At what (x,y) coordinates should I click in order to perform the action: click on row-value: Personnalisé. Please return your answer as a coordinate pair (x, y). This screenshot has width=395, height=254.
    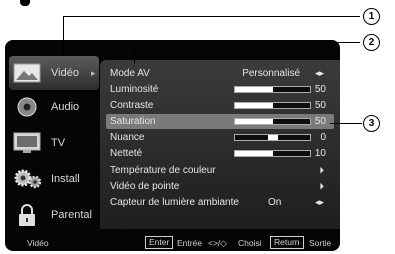
    Looking at the image, I should click on (271, 73).